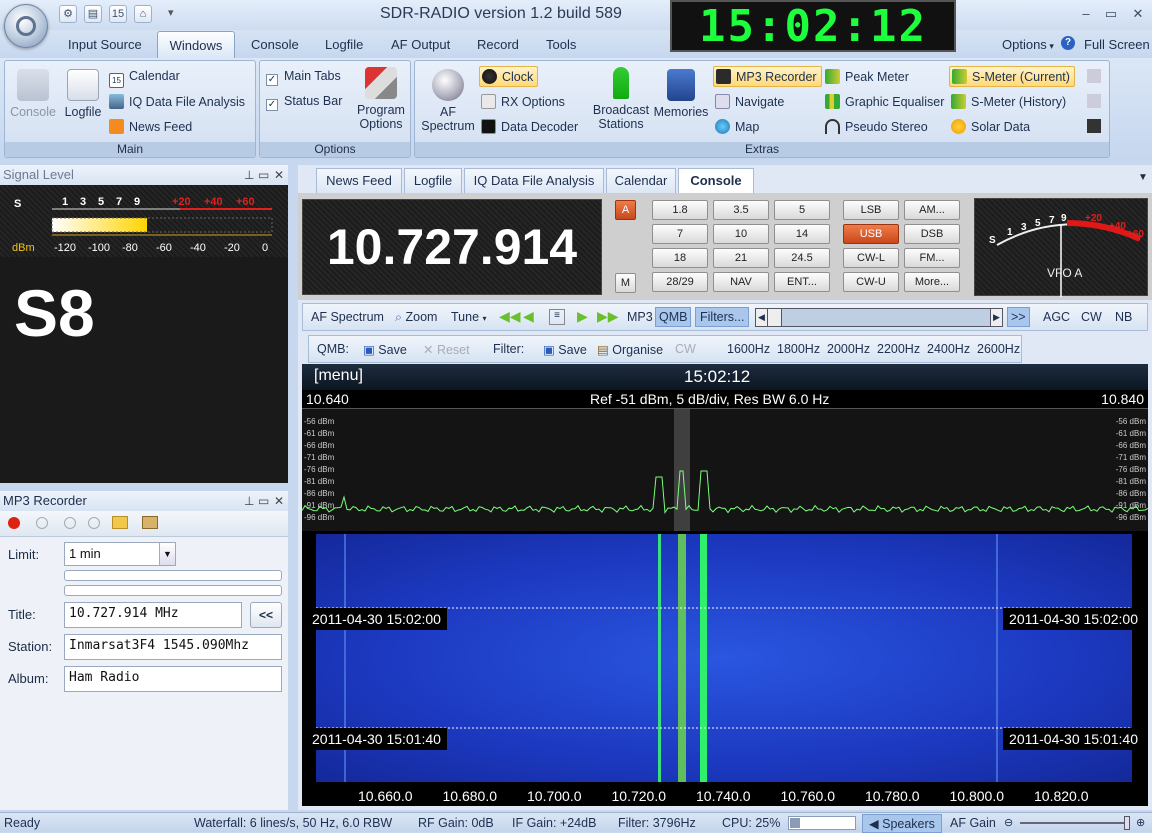 This screenshot has height=833, width=1152. Describe the element at coordinates (42, 523) in the screenshot. I see `stop-icon` at that location.